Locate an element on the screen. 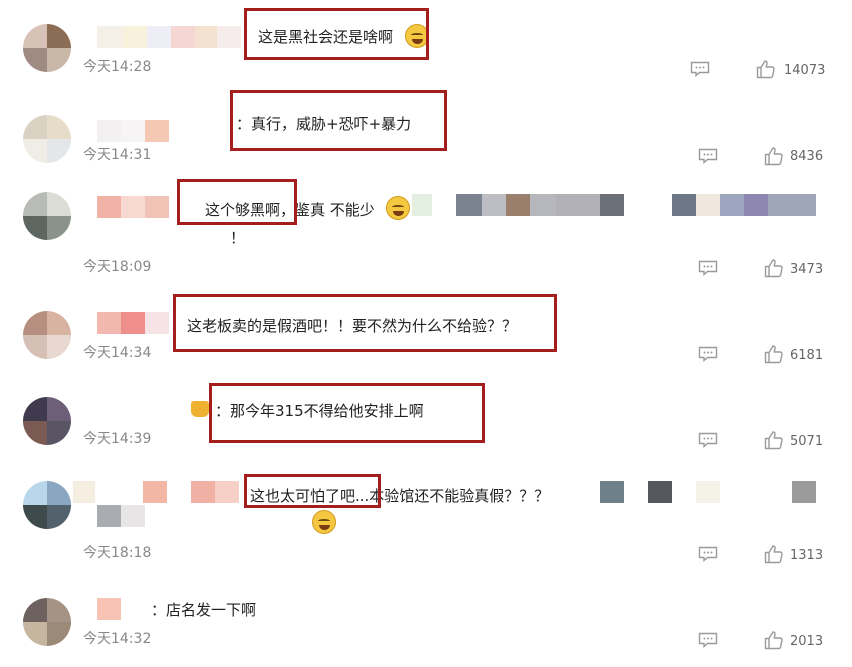  like-count: 5071 is located at coordinates (807, 441).